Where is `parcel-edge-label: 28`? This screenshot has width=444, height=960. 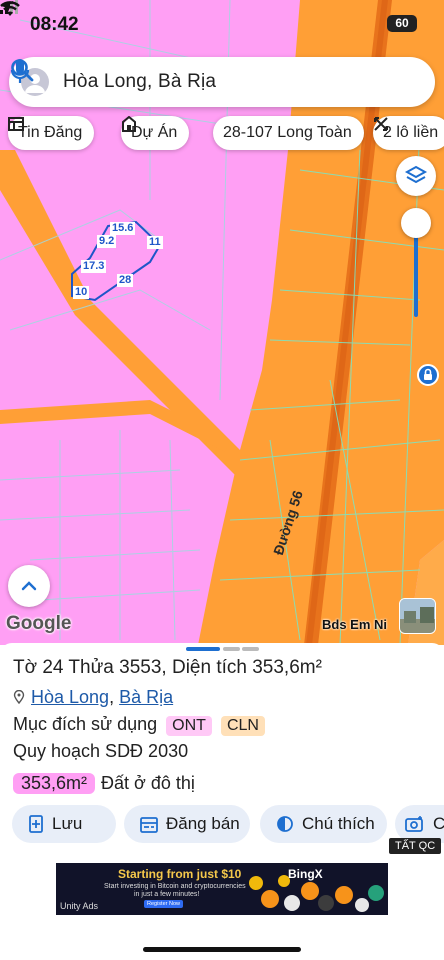
parcel-edge-label: 28 is located at coordinates (125, 280).